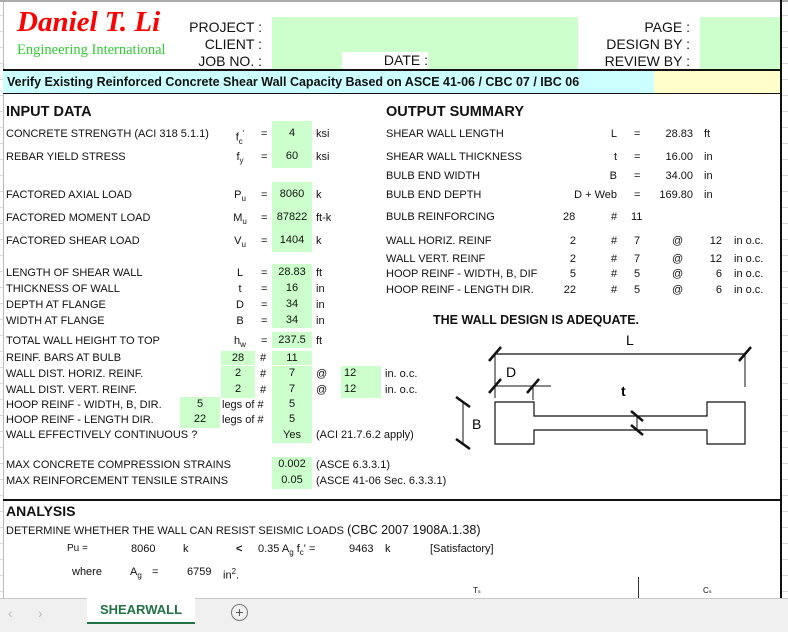 Image resolution: width=788 pixels, height=632 pixels. I want to click on input-unit: ft, so click(319, 341).